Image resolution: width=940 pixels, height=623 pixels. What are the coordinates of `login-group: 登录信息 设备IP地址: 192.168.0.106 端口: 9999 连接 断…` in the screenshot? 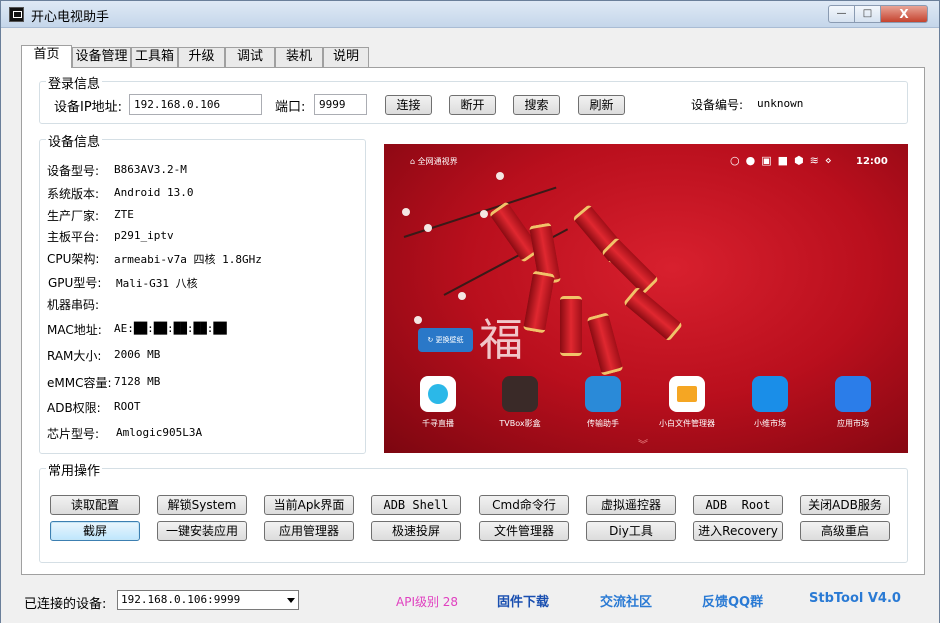 It's located at (473, 98).